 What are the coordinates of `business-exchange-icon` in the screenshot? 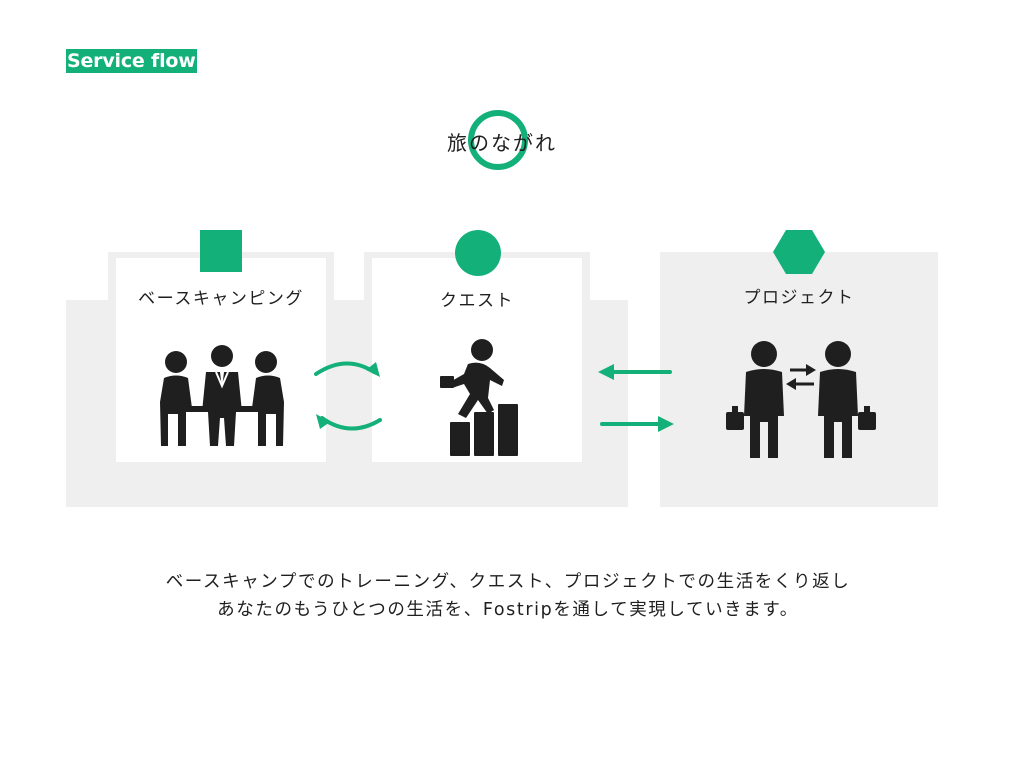 It's located at (801, 399).